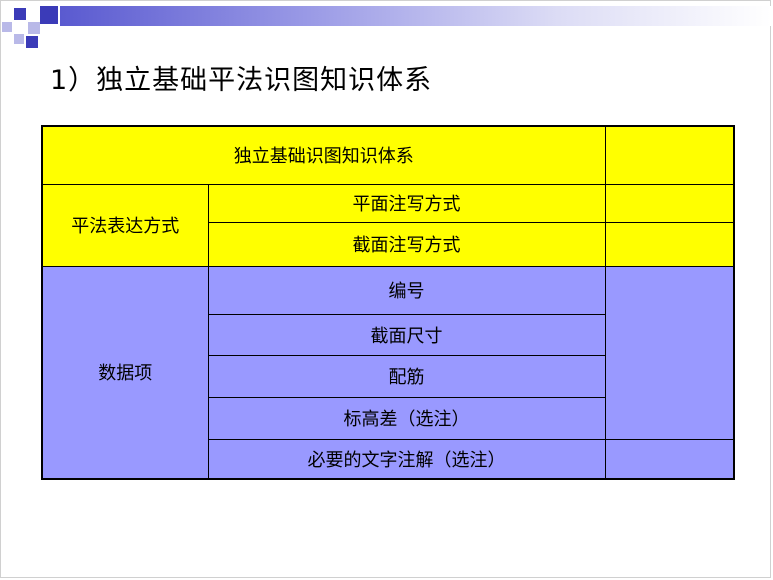 Image resolution: width=773 pixels, height=580 pixels. What do you see at coordinates (406, 203) in the screenshot?
I see `table-row-item: 平面注写方式` at bounding box center [406, 203].